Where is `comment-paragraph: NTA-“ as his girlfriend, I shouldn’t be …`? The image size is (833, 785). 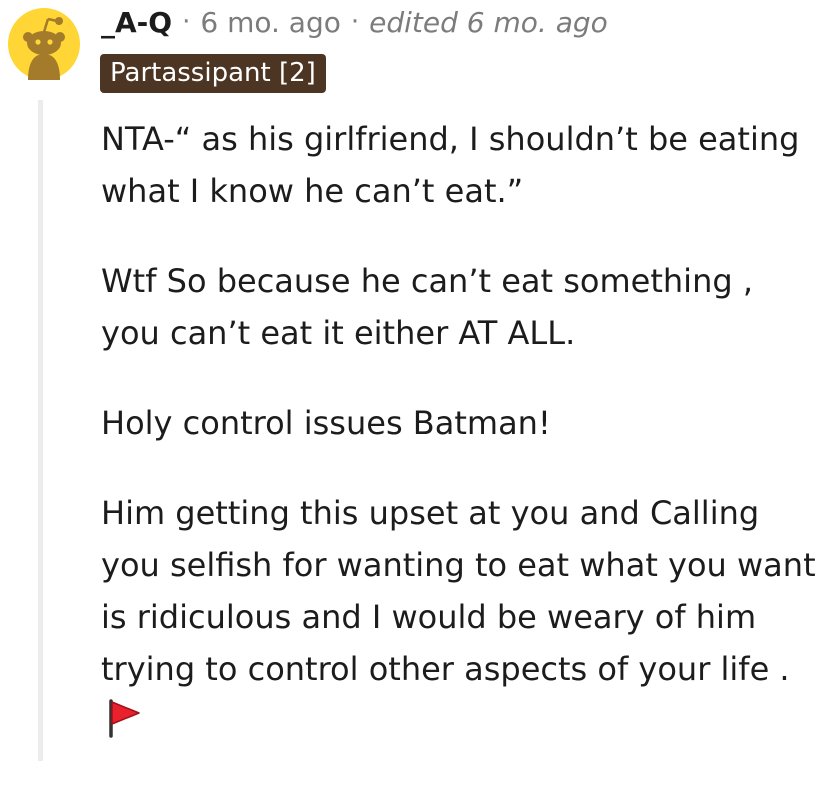
comment-paragraph: NTA-“ as his girlfriend, I shouldn’t be … is located at coordinates (450, 165).